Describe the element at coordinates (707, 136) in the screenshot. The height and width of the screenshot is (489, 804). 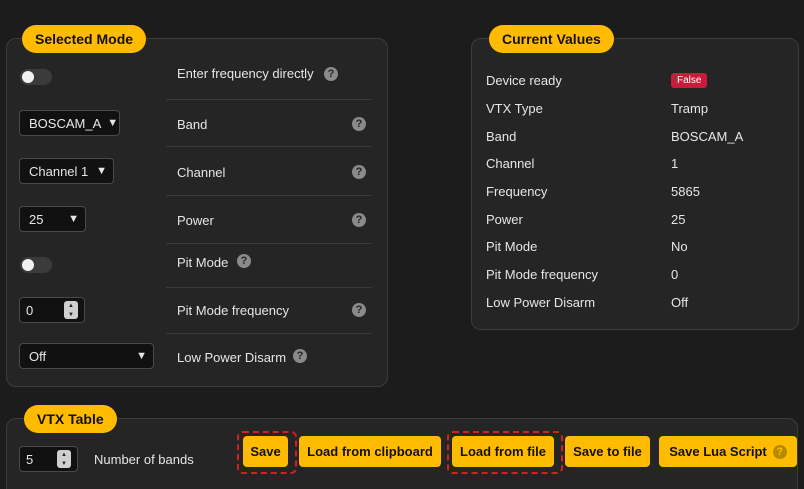
I see `cv-value-band: BOSCAM_A` at that location.